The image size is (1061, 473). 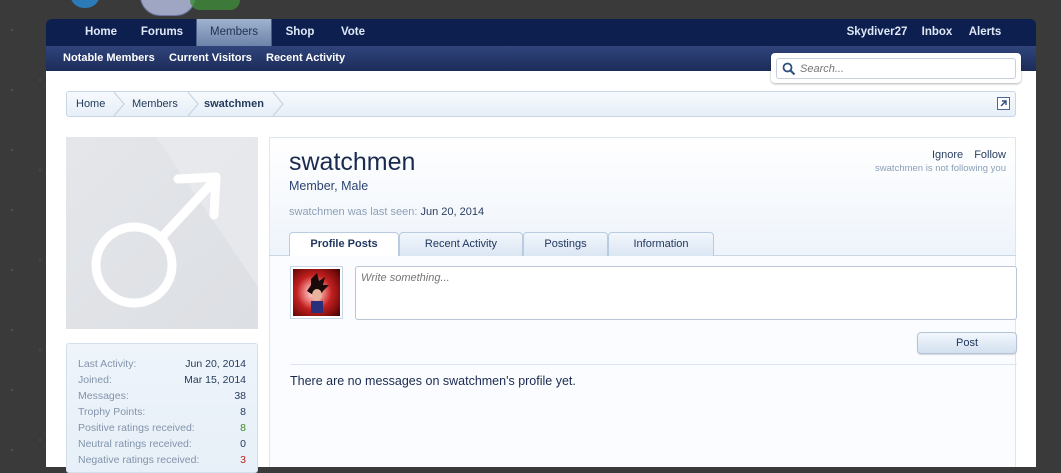 What do you see at coordinates (155, 104) in the screenshot?
I see `breadcrumb-members: Members` at bounding box center [155, 104].